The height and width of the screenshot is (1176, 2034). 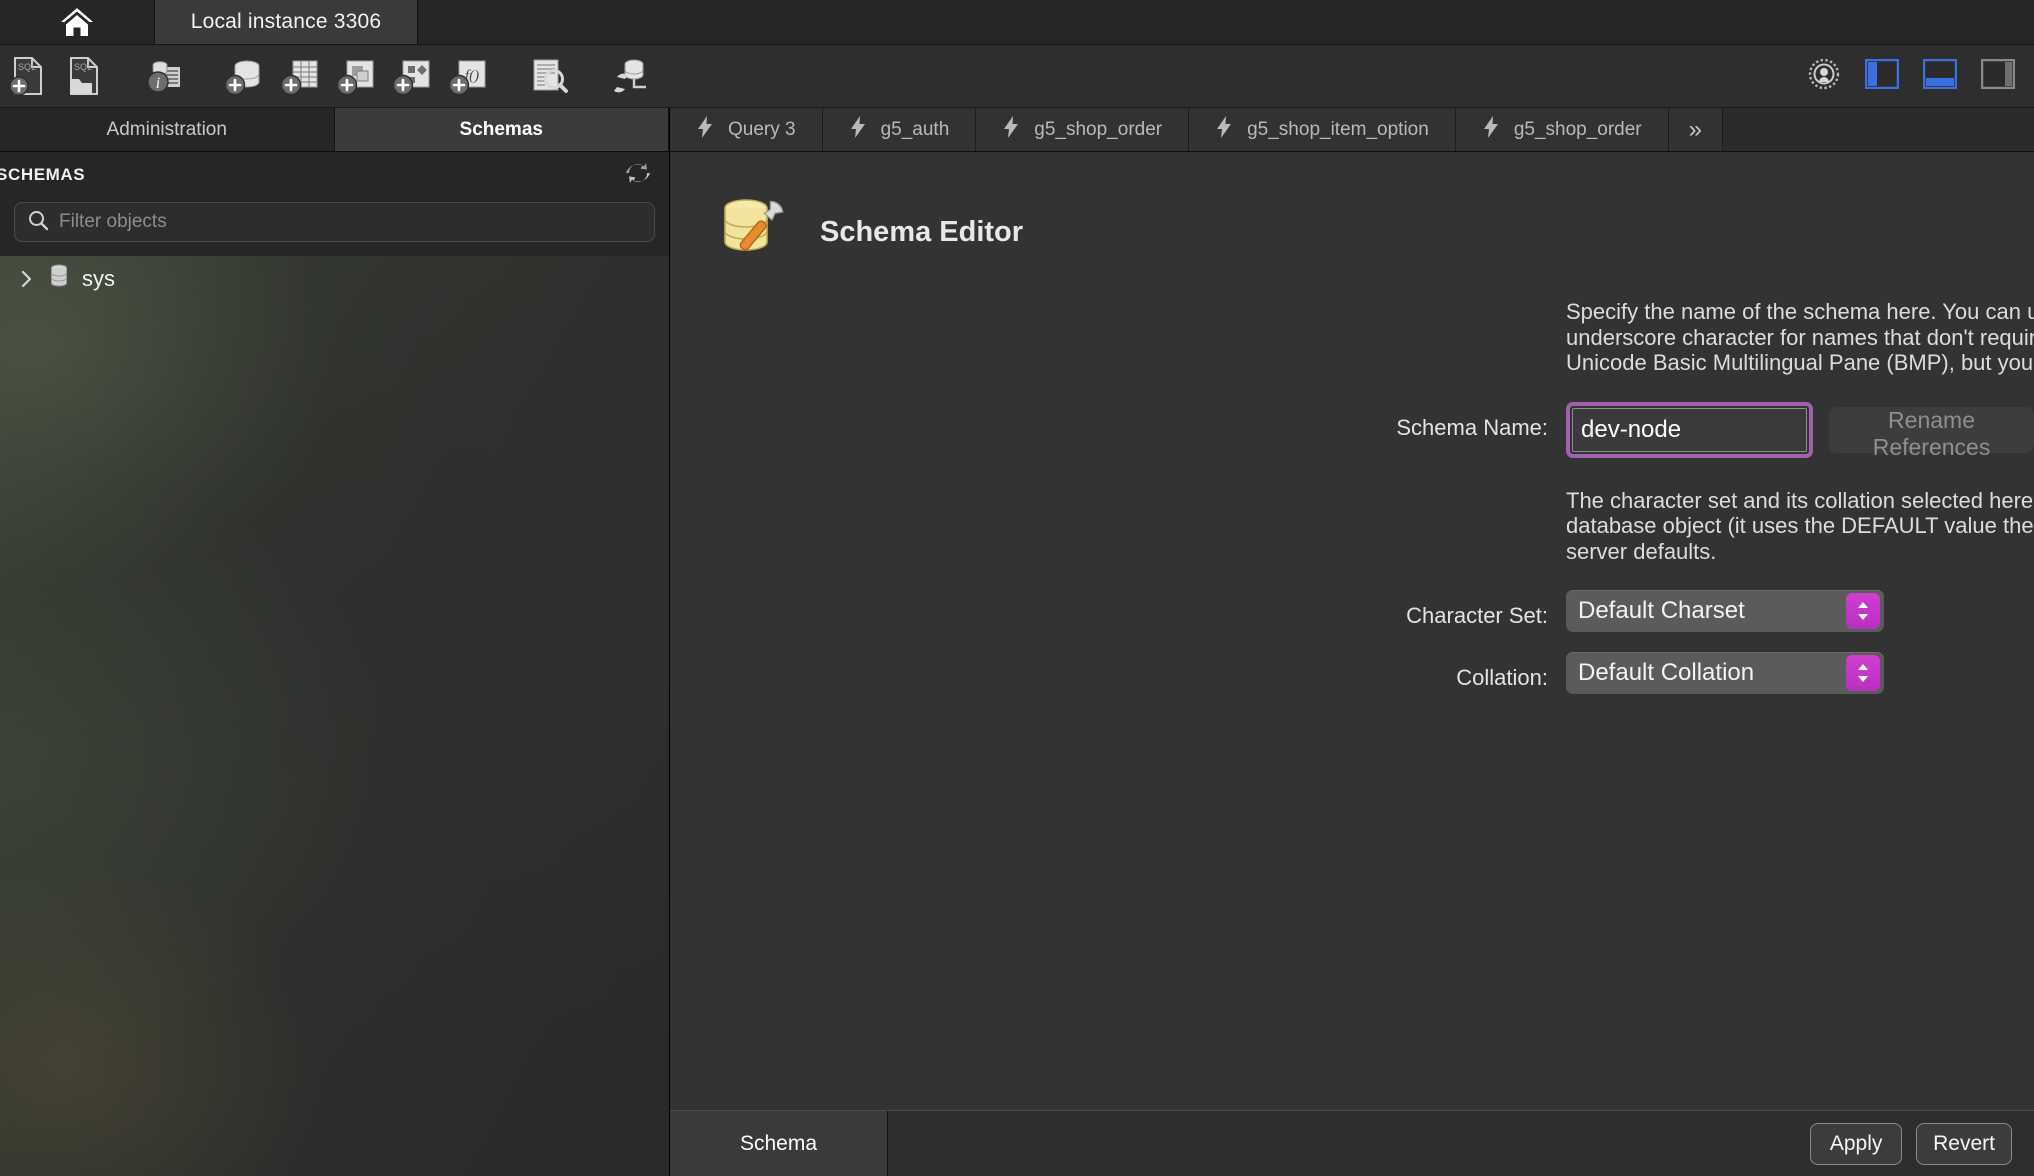 I want to click on open-sql-file-icon: SQL, so click(x=84, y=76).